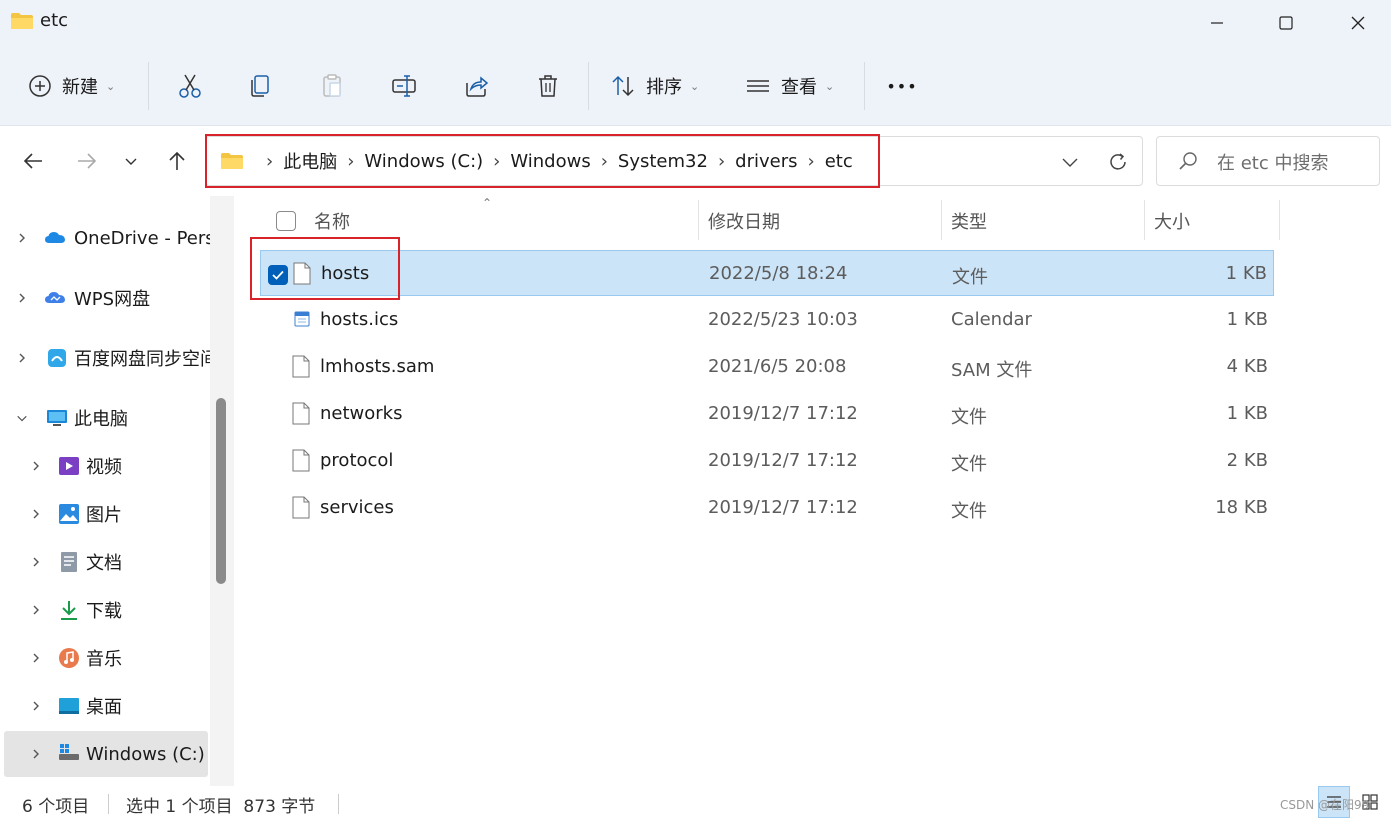  What do you see at coordinates (1172, 221) in the screenshot?
I see `column-header-size: 大小` at bounding box center [1172, 221].